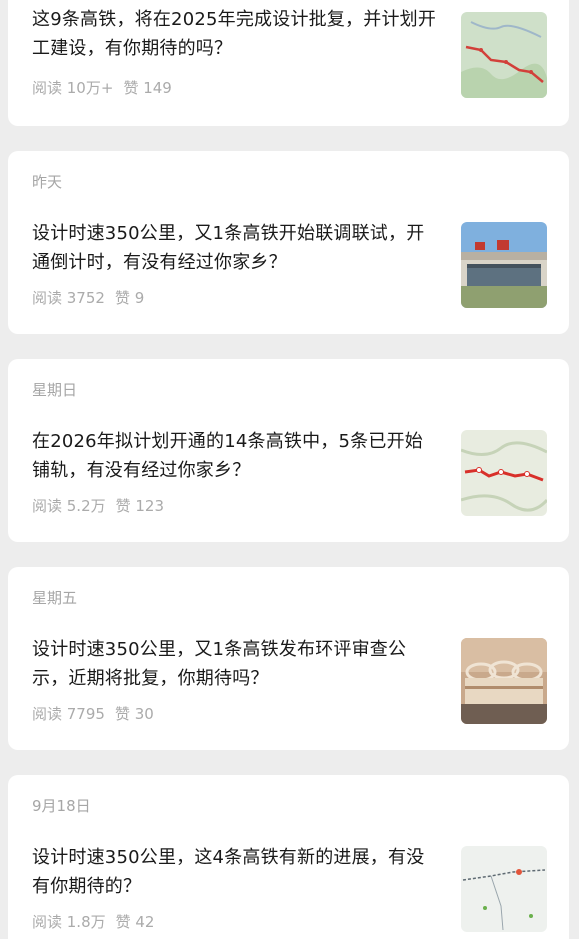 This screenshot has width=579, height=939. I want to click on article-stats: 阅读 1.8万赞 42, so click(98, 922).